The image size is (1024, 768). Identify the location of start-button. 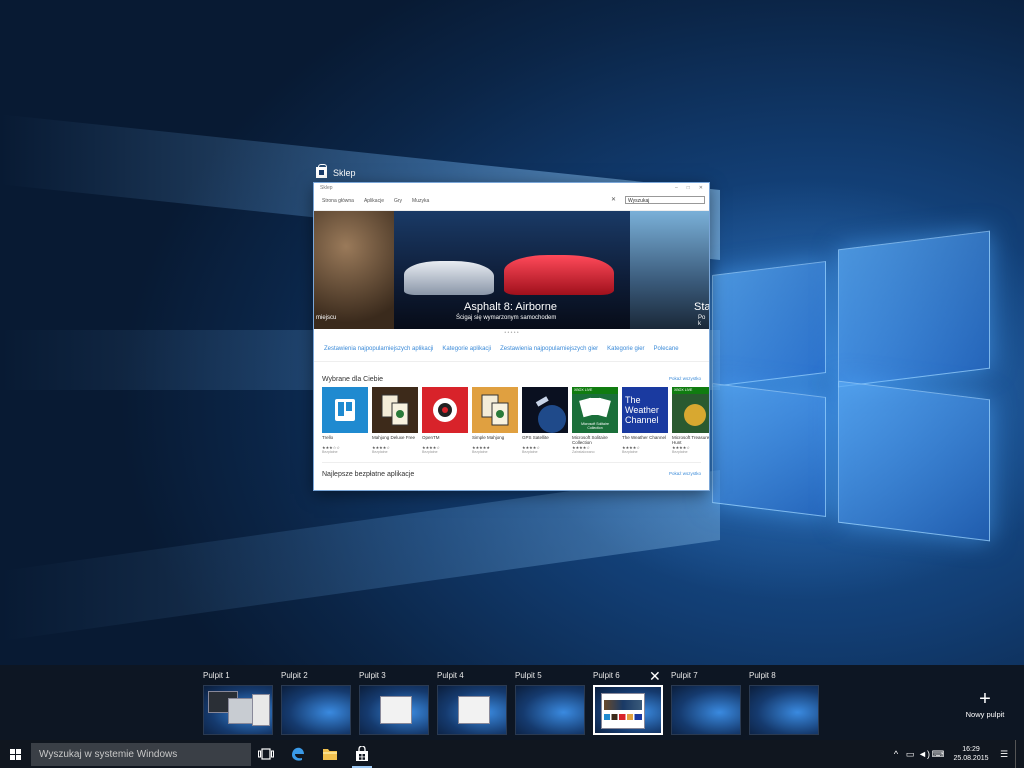
(15, 754).